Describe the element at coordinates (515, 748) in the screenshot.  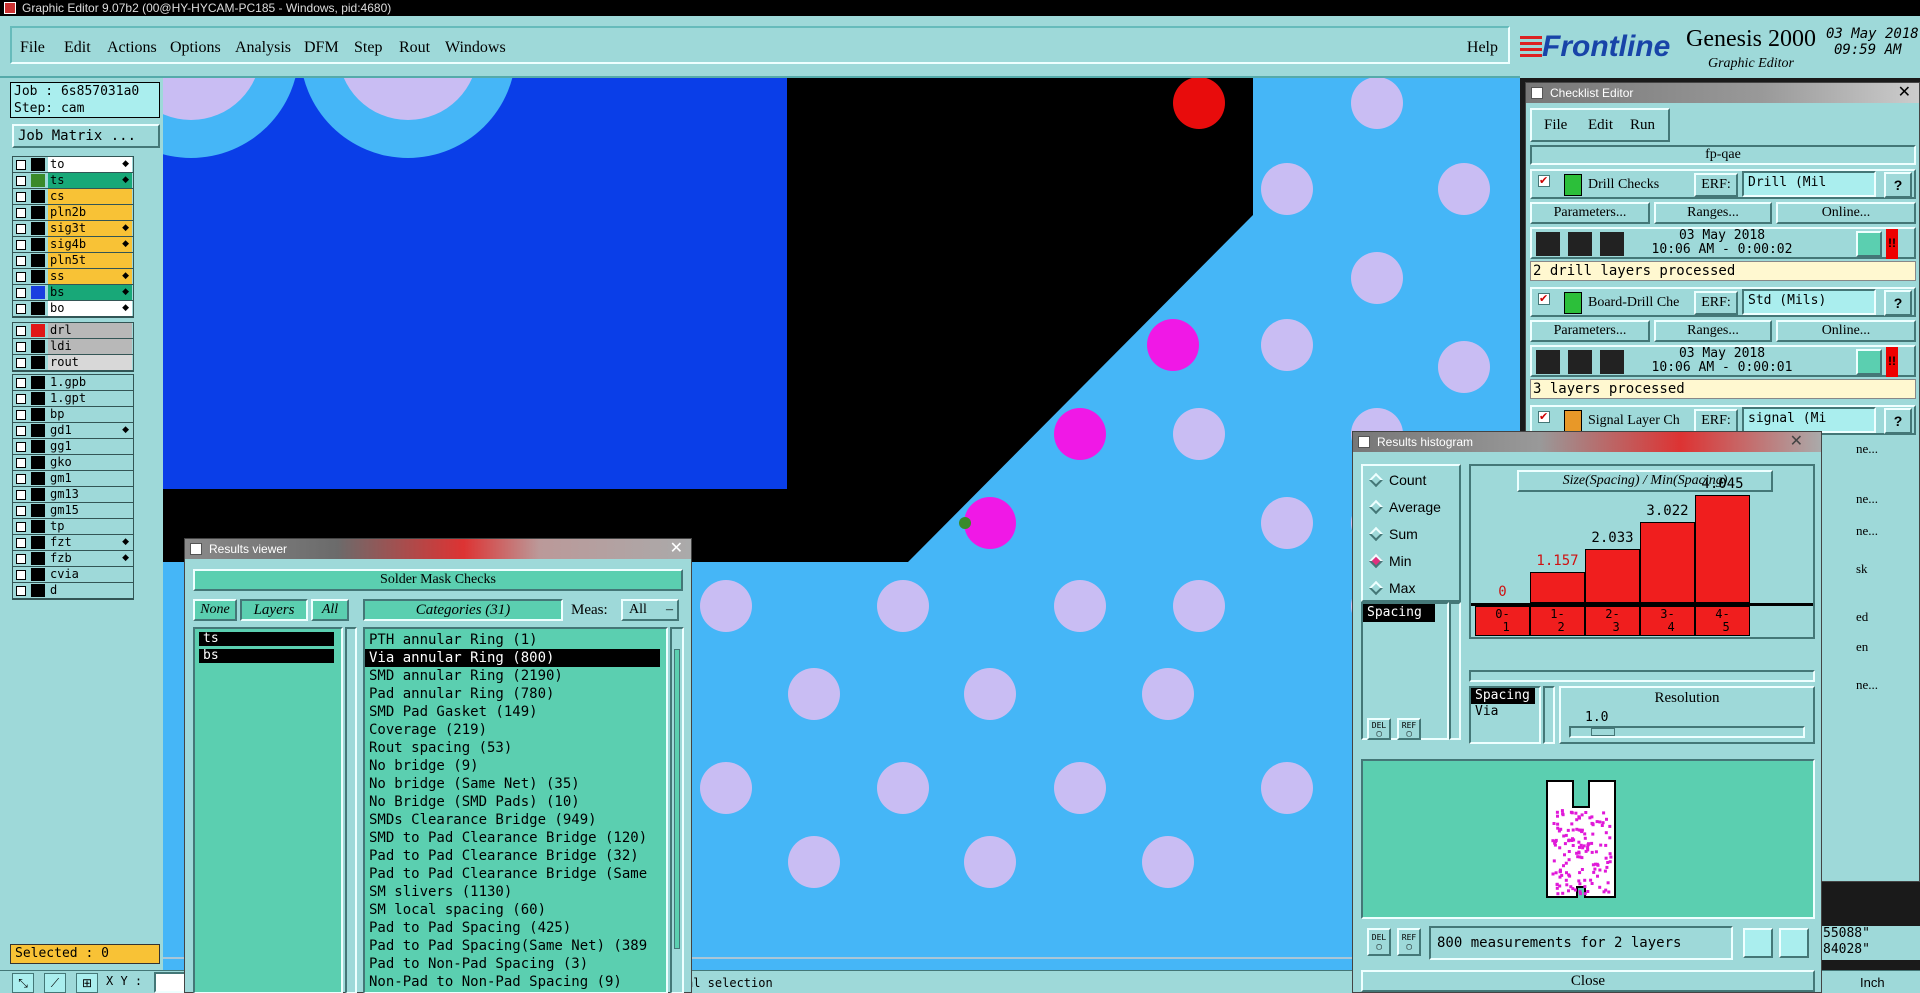
I see `category-item: Rout spacing (53)` at that location.